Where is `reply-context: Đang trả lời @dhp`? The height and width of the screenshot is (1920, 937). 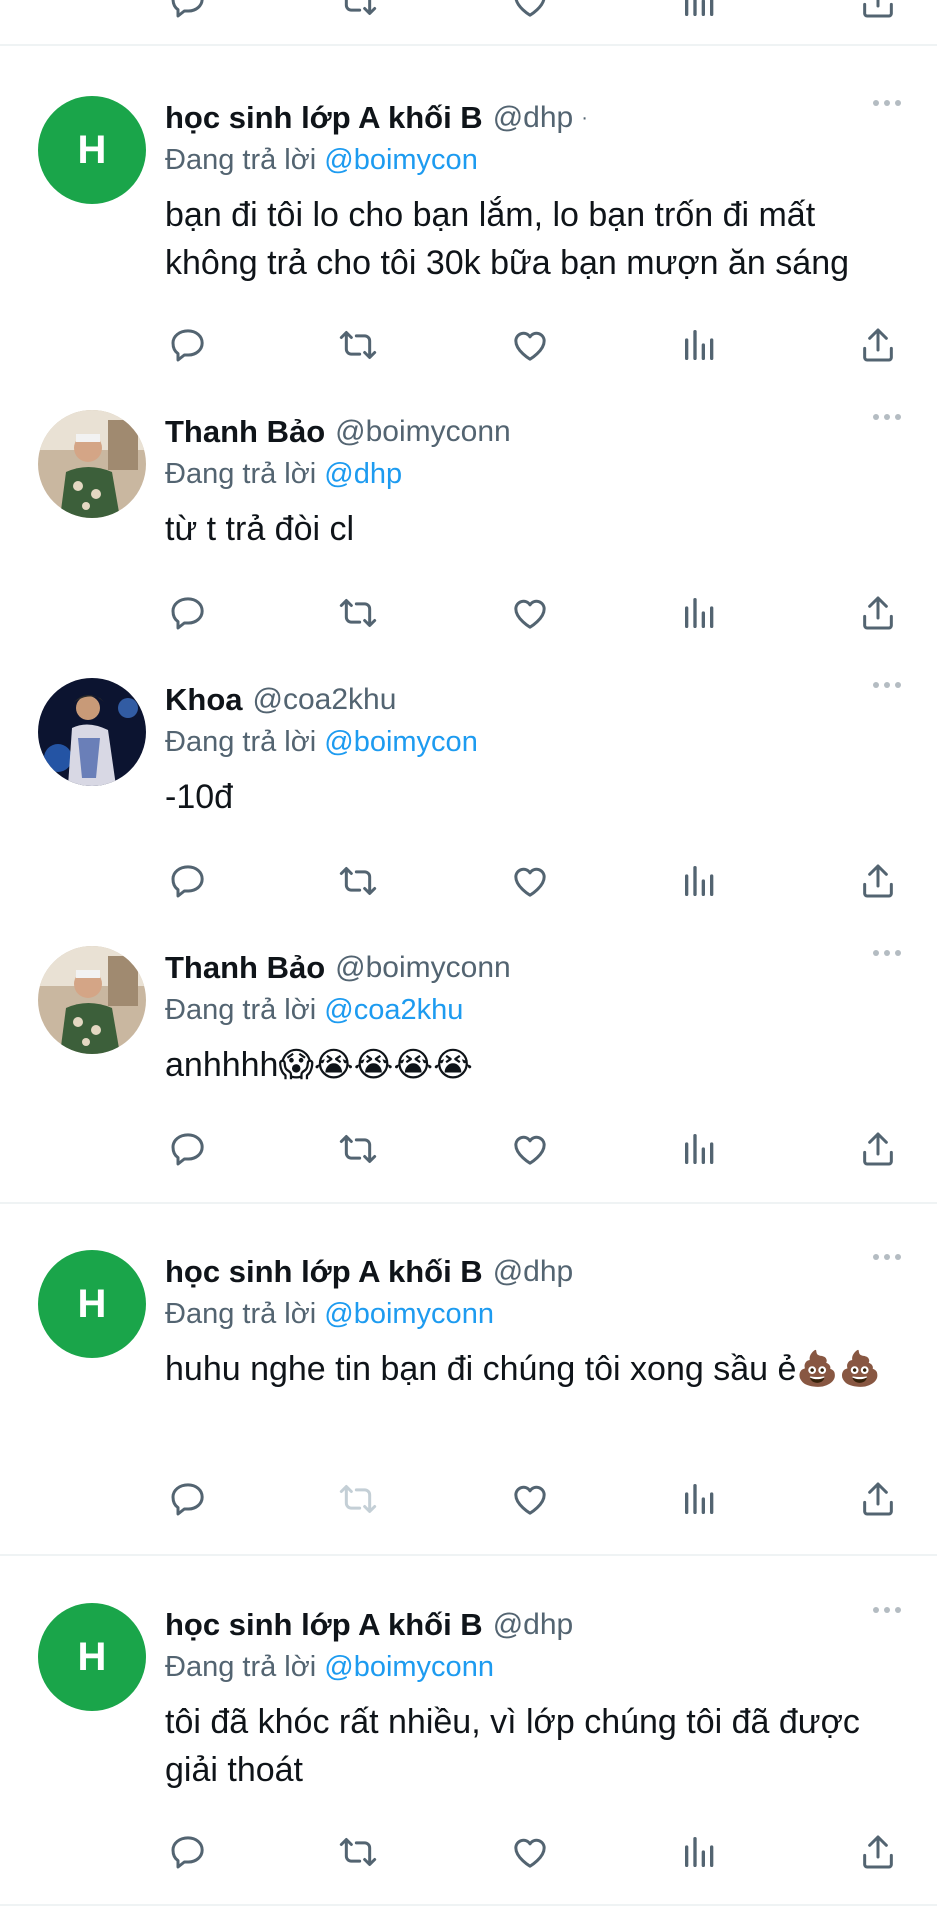
reply-context: Đang trả lời @dhp is located at coordinates (283, 474).